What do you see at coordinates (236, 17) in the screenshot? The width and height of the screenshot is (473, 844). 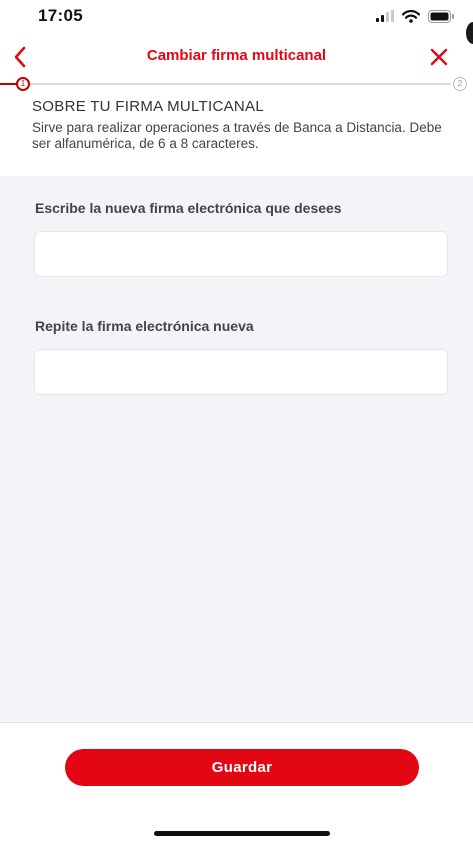 I see `status-bar: 17:05` at bounding box center [236, 17].